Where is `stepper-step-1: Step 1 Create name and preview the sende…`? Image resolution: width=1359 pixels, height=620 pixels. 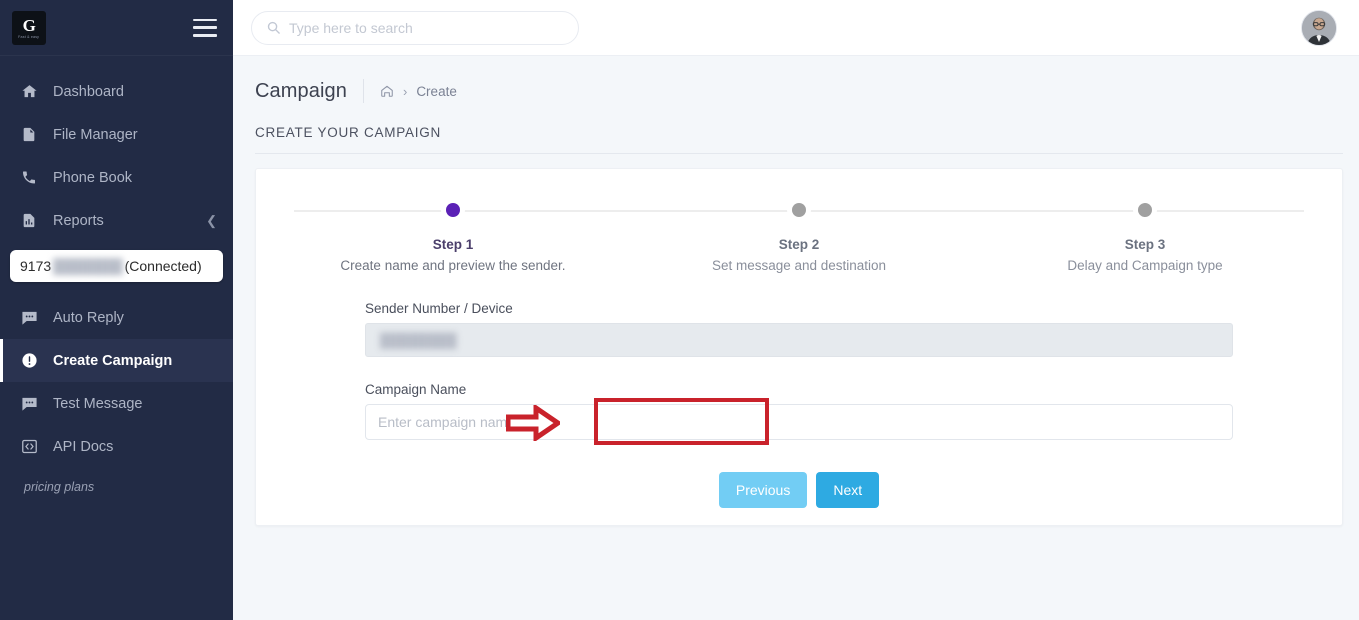 stepper-step-1: Step 1 Create name and preview the sende… is located at coordinates (453, 235).